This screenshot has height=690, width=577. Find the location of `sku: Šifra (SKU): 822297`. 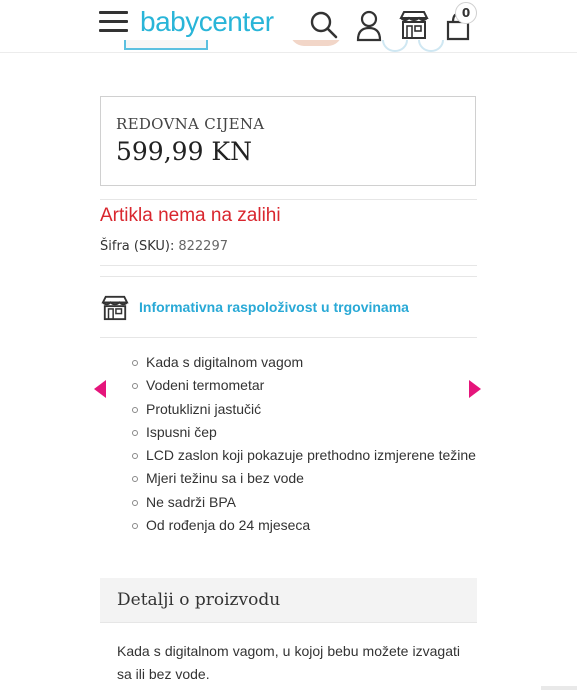

sku: Šifra (SKU): 822297 is located at coordinates (164, 246).